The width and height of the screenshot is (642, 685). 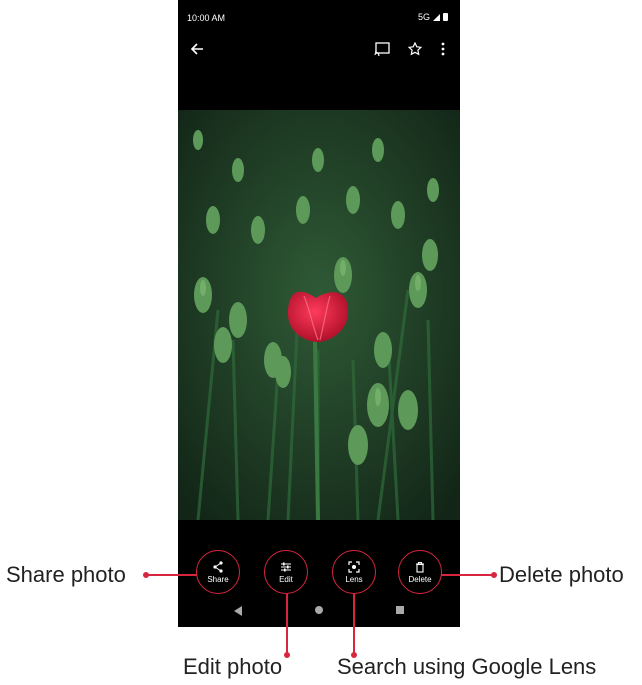 What do you see at coordinates (354, 624) in the screenshot?
I see `lens-callout-line` at bounding box center [354, 624].